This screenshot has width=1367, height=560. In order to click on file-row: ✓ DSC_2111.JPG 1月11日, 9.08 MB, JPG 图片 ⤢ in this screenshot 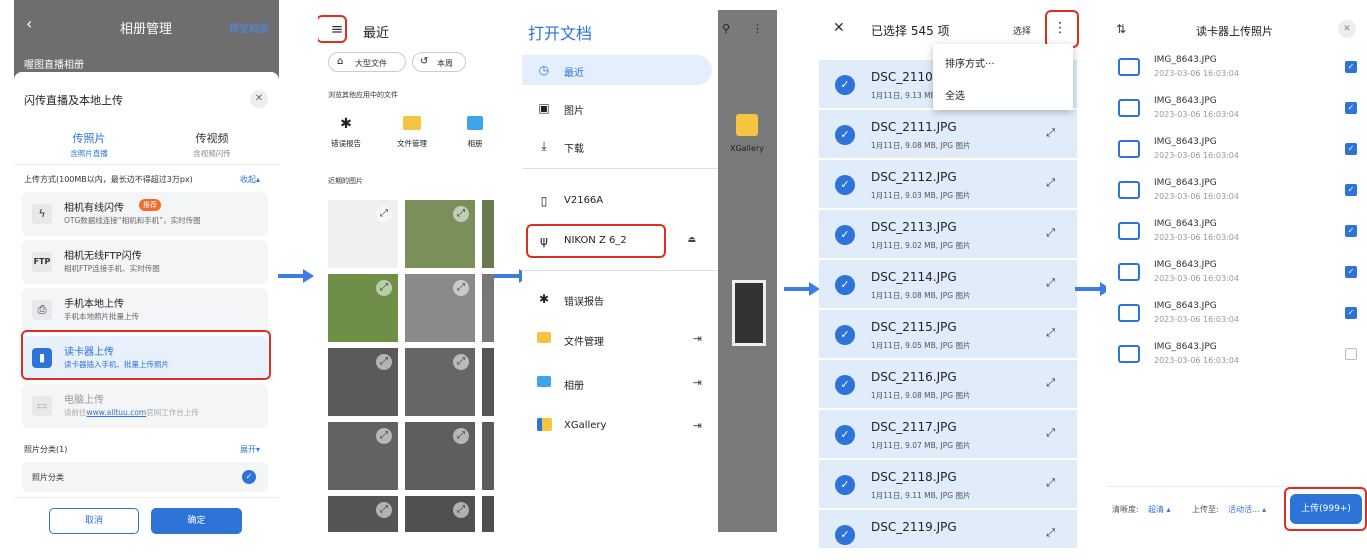, I will do `click(948, 134)`.